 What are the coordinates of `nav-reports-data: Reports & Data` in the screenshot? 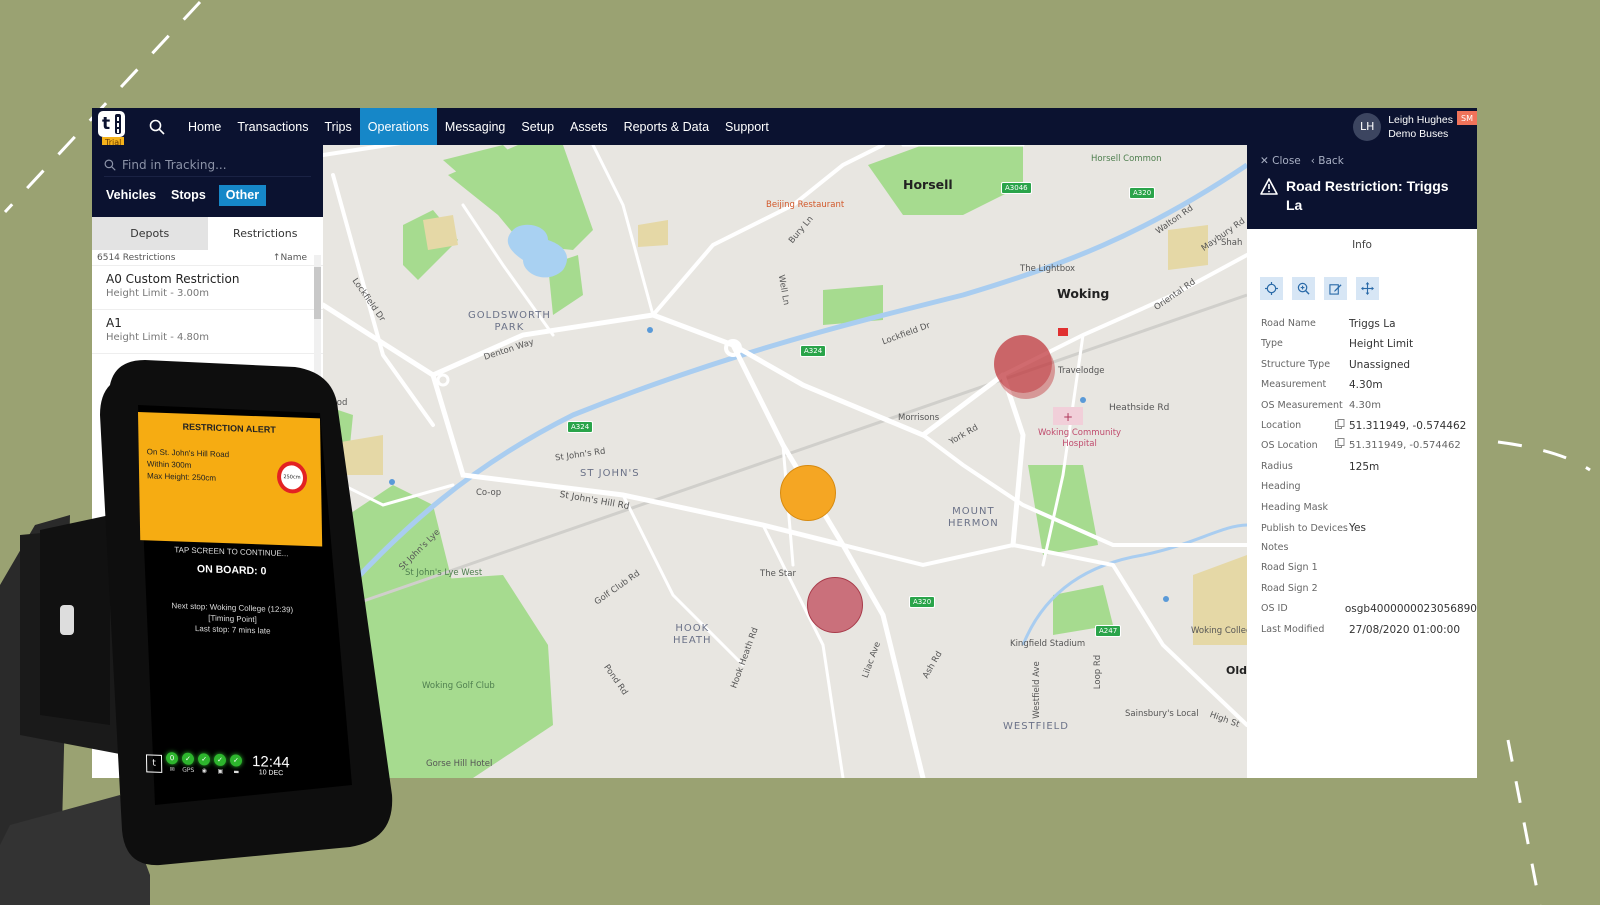 It's located at (666, 126).